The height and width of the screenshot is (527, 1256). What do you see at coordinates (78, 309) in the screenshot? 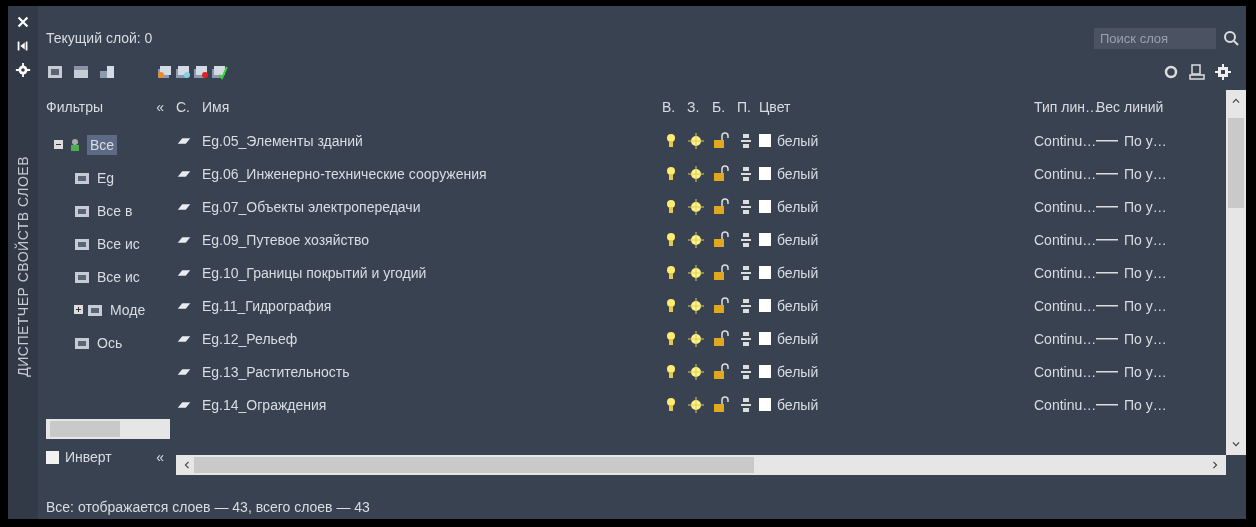
I see `expand-box` at bounding box center [78, 309].